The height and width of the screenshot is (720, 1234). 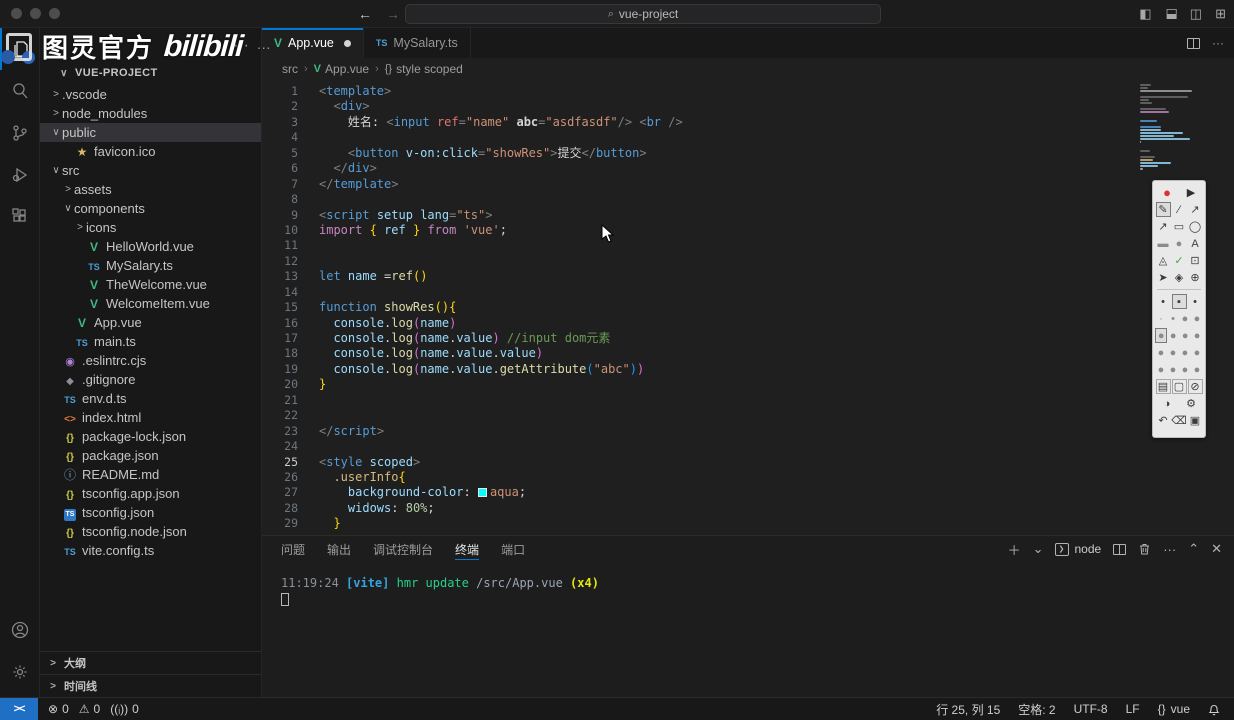 I want to click on minimap, so click(x=1167, y=127).